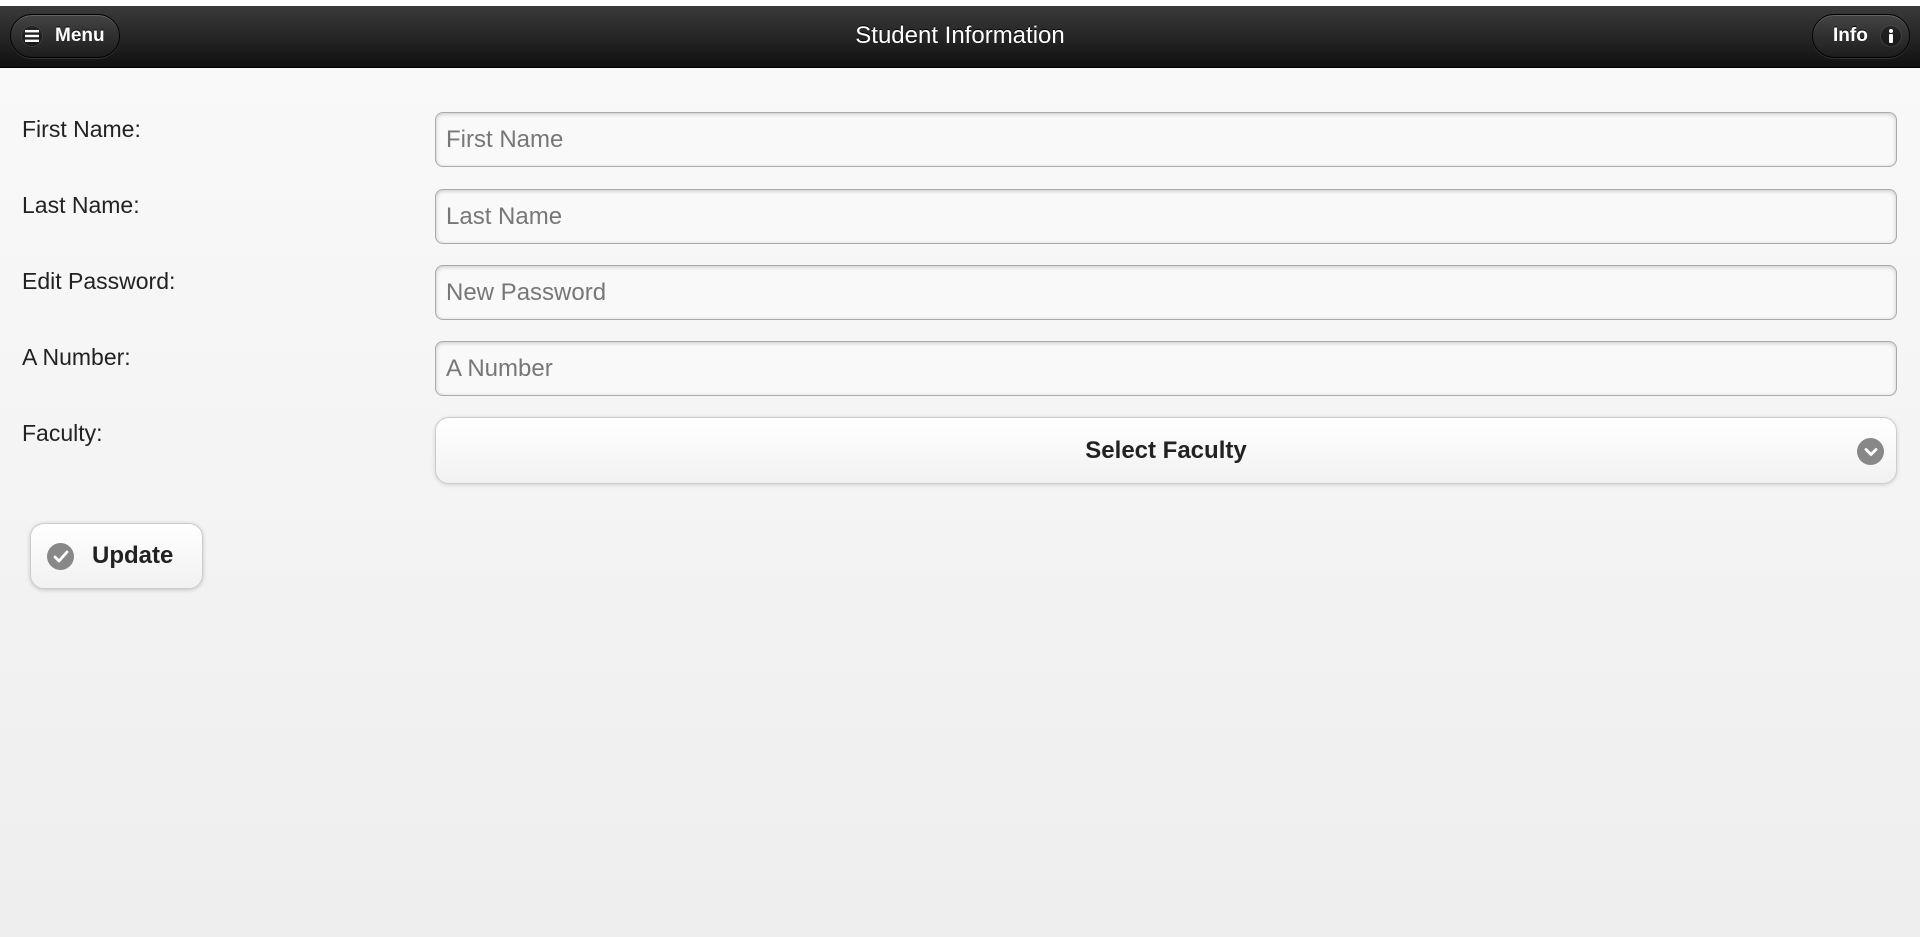 This screenshot has width=1920, height=937. Describe the element at coordinates (62, 433) in the screenshot. I see `faculty-label: Faculty:` at that location.